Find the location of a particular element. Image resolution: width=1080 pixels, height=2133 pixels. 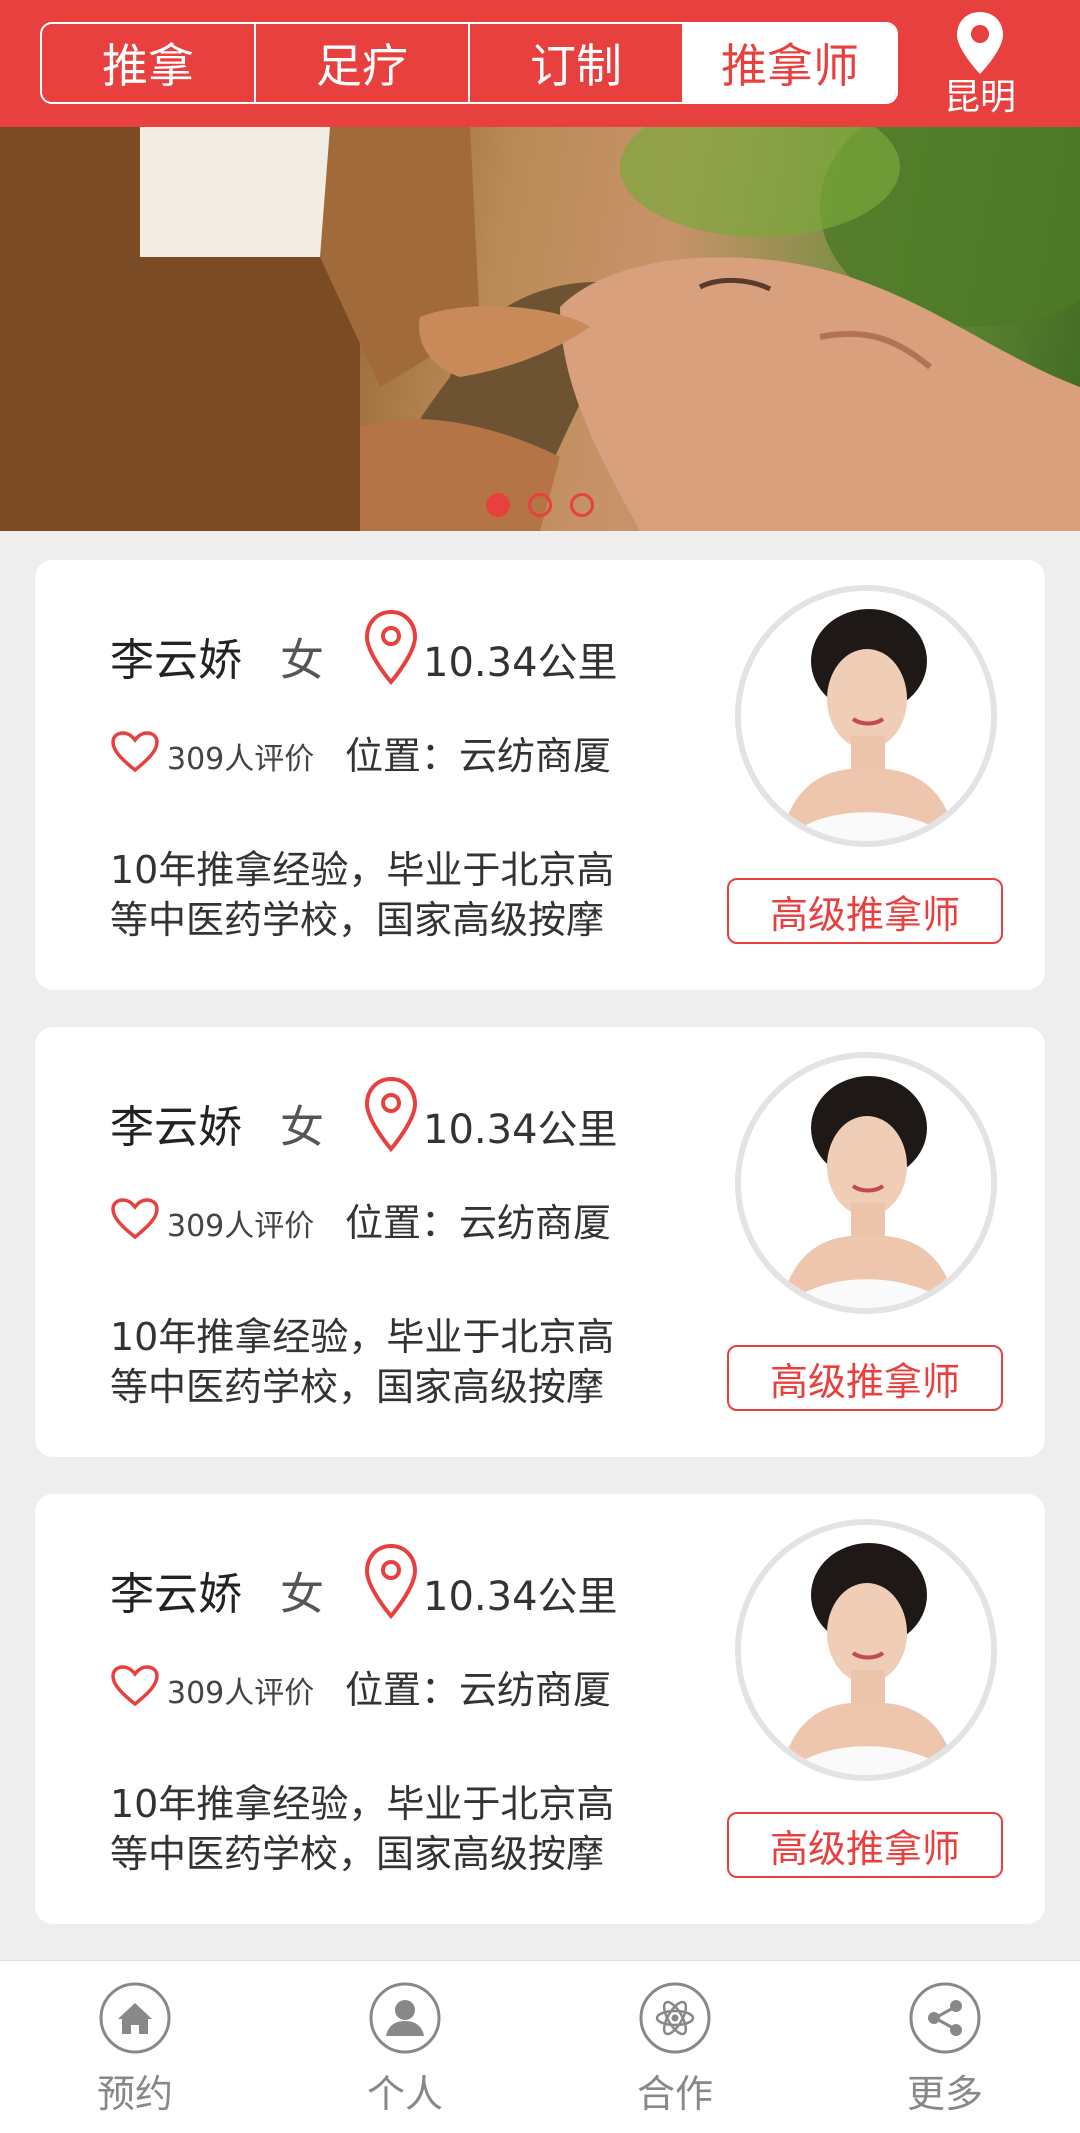

nav-item-booking: 预约 is located at coordinates (135, 2047).